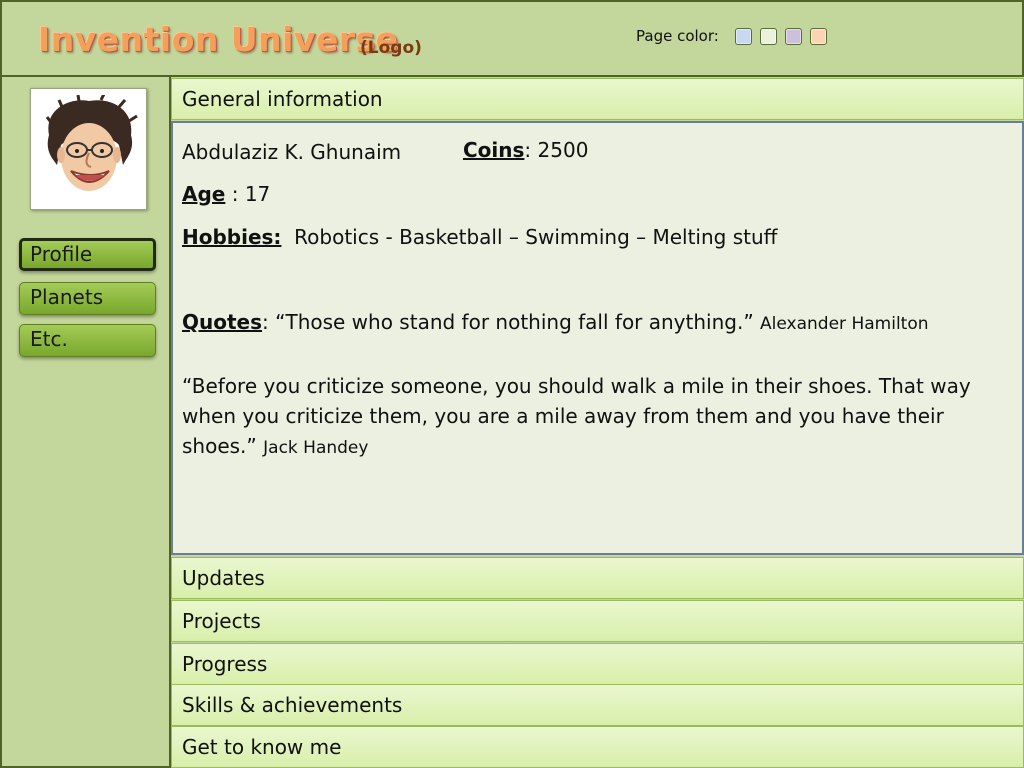  Describe the element at coordinates (391, 48) in the screenshot. I see `logo-subtitle: (Logo)` at that location.